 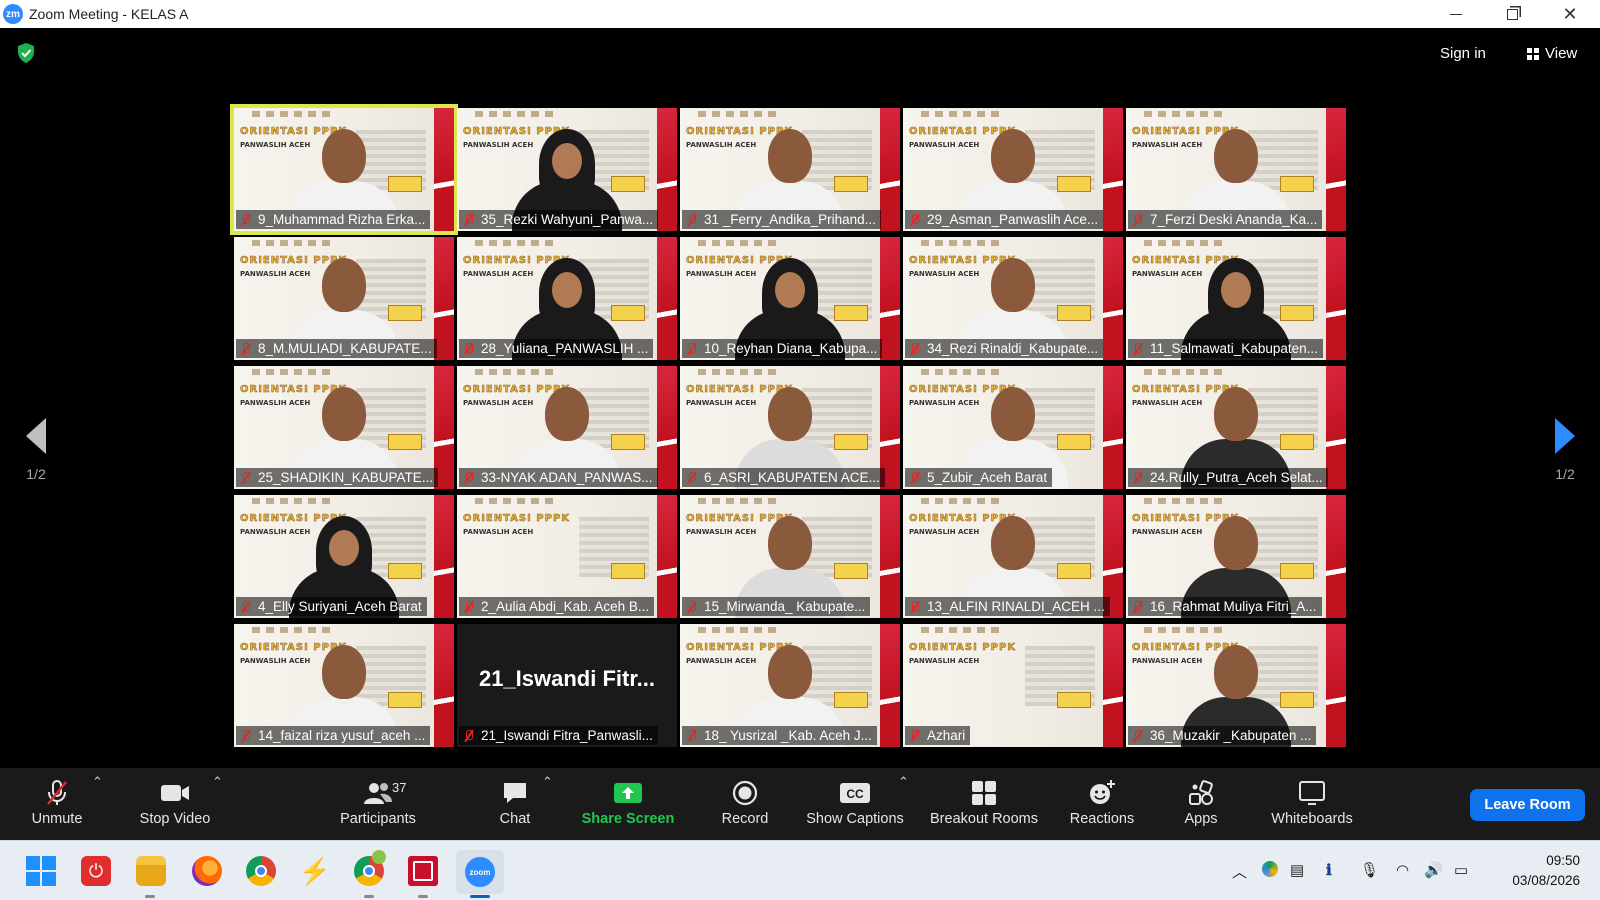 I want to click on system-clock: 09:50 03/08/2026, so click(x=1534, y=871).